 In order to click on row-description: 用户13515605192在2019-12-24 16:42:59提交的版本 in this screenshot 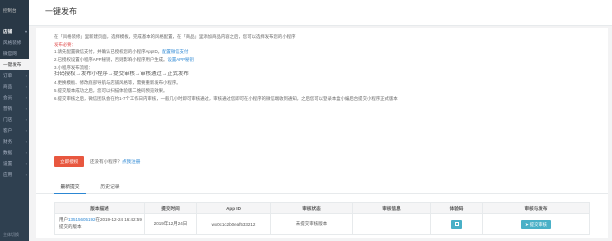, I will do `click(100, 224)`.